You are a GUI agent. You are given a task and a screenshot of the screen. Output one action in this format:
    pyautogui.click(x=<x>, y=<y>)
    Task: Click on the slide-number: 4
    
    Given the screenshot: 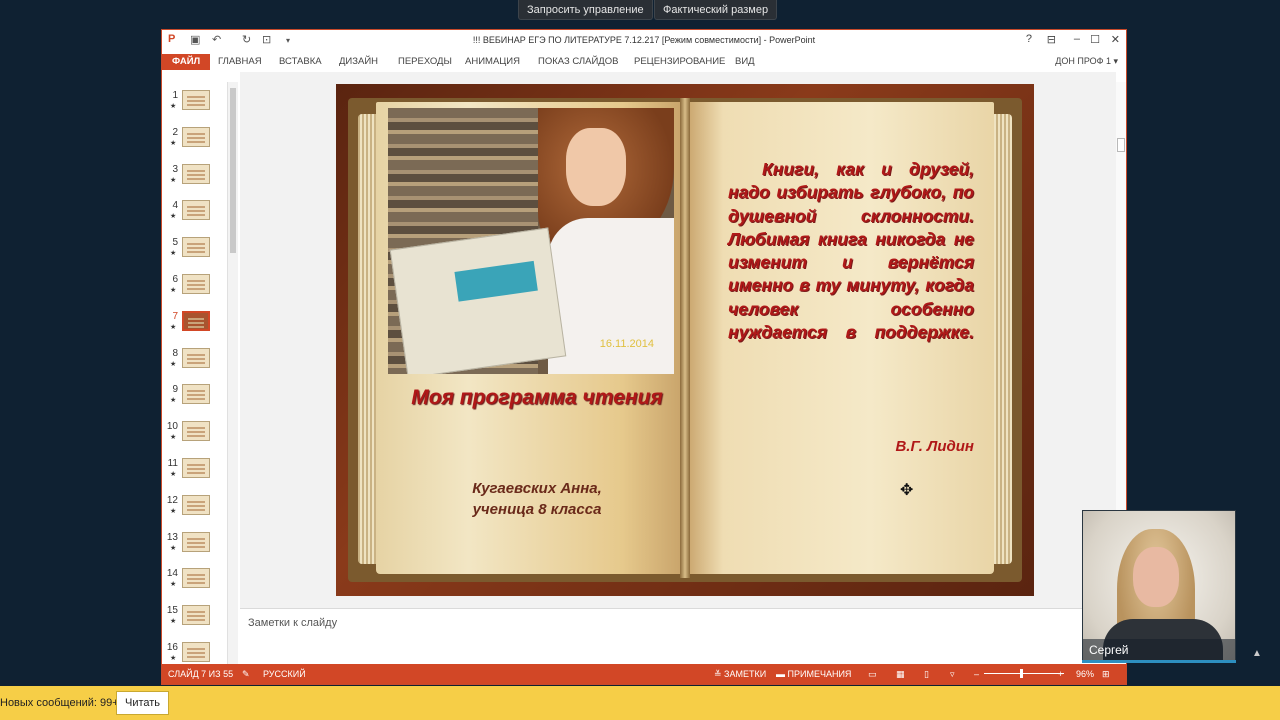 What is the action you would take?
    pyautogui.click(x=175, y=206)
    